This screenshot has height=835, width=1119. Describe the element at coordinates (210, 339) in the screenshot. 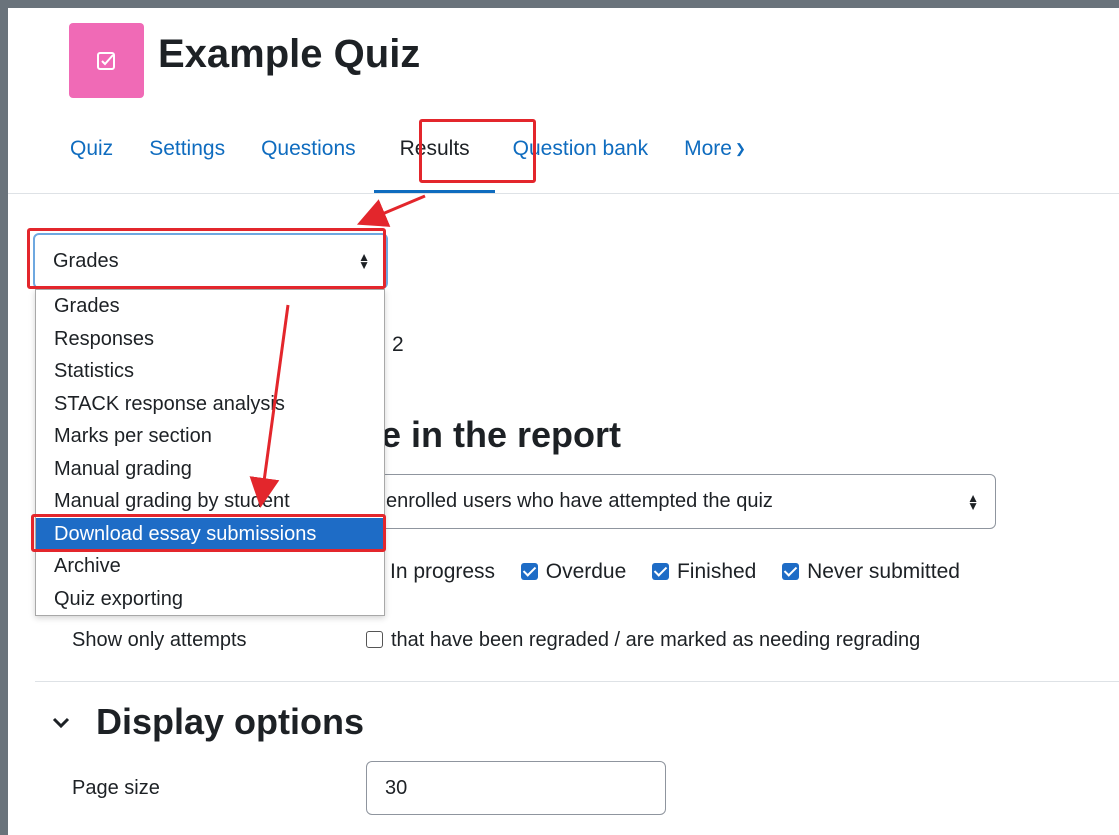

I see `dropdown-option: Responses` at that location.